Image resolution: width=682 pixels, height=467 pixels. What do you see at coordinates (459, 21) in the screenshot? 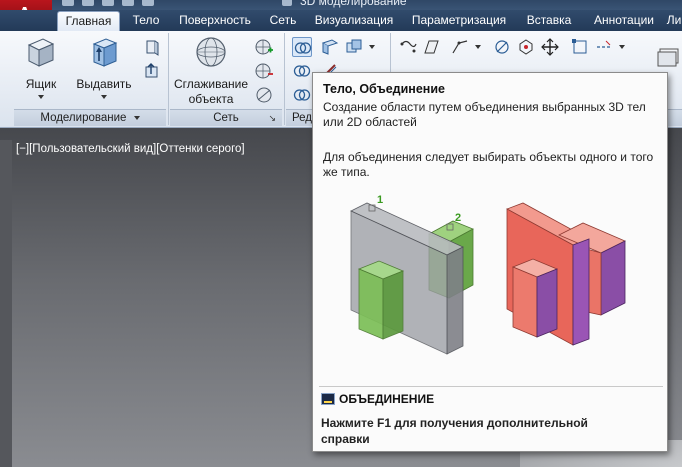
I see `tab-parametric: Параметризация` at bounding box center [459, 21].